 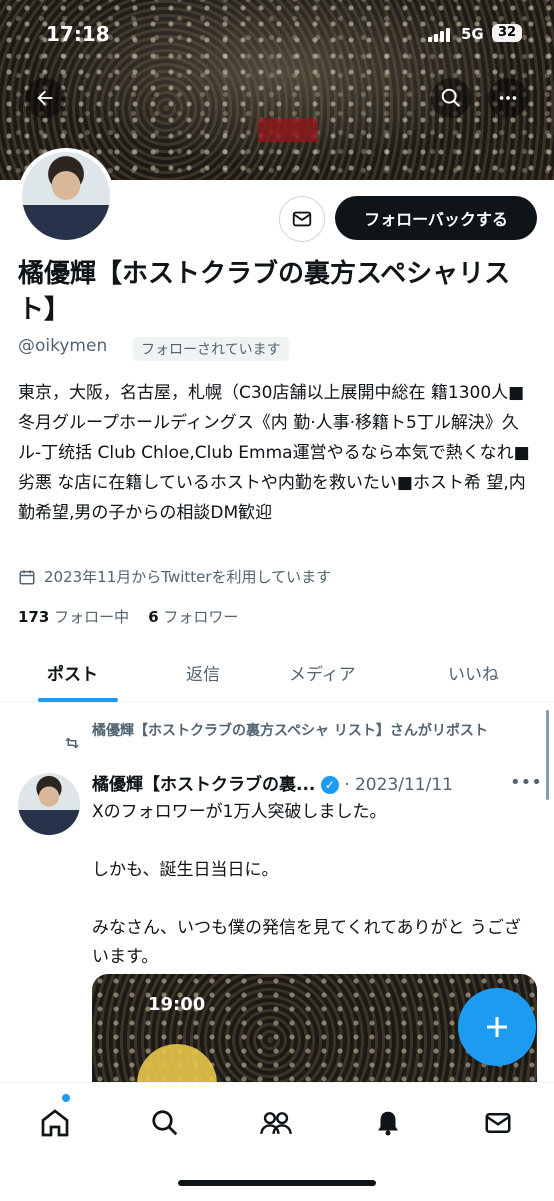 What do you see at coordinates (507, 33) in the screenshot?
I see `battery-icon: 32` at bounding box center [507, 33].